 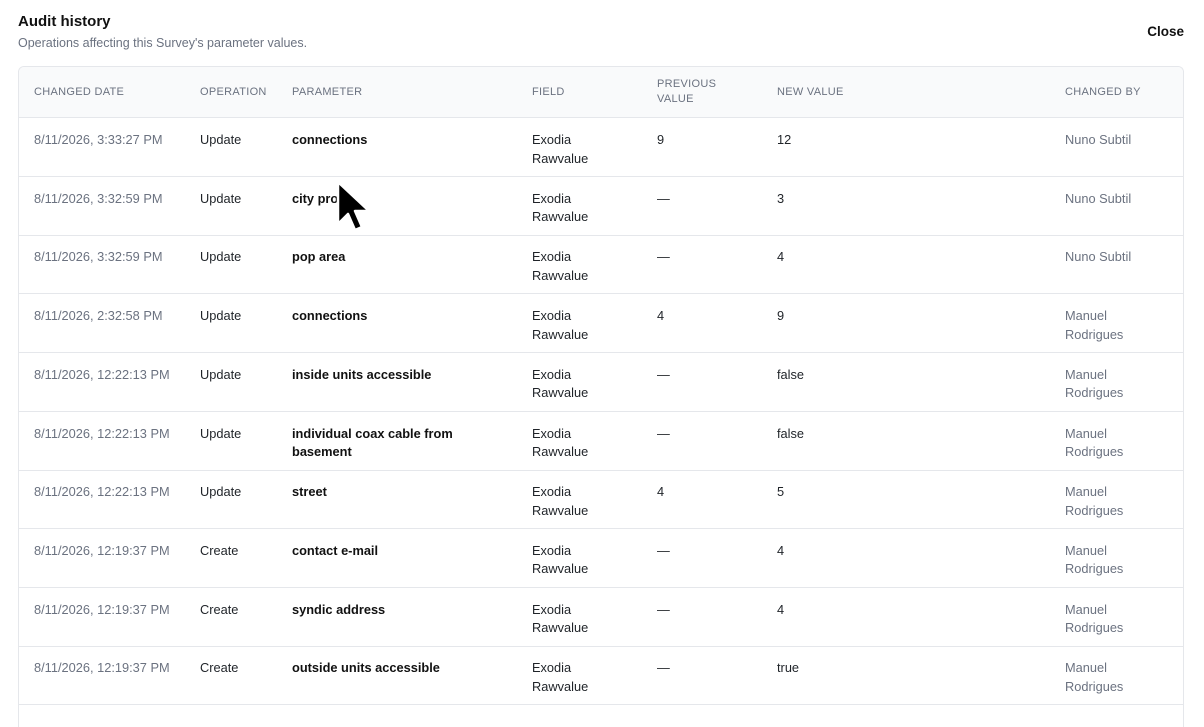 I want to click on header-field: FIELD, so click(x=548, y=92).